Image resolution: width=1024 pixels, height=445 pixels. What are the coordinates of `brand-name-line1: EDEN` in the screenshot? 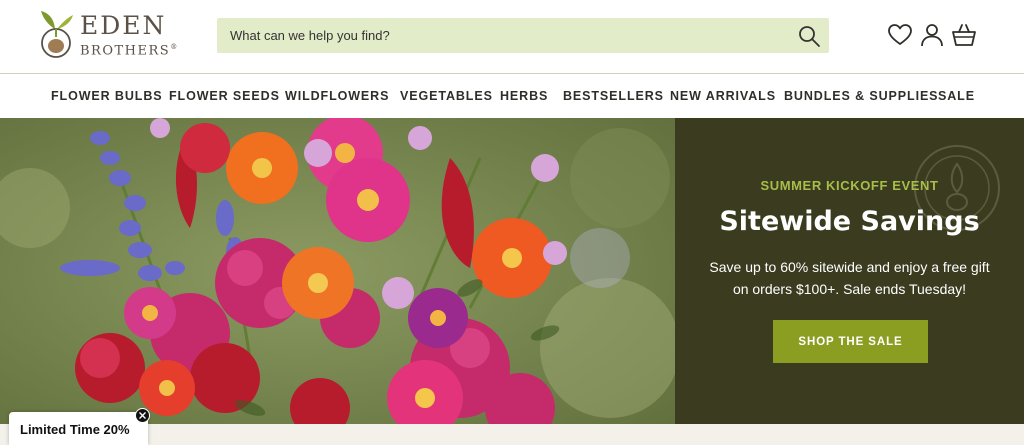 It's located at (123, 25).